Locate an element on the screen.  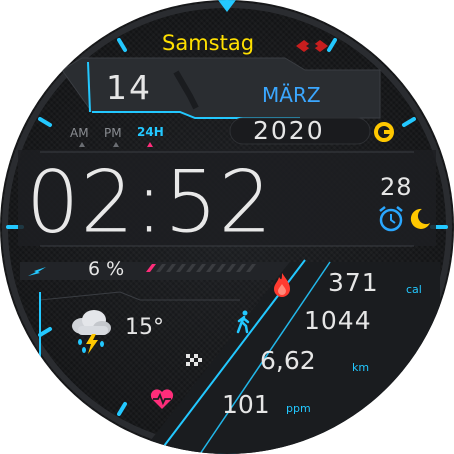
time-format-indicators is located at coordinates (116, 144).